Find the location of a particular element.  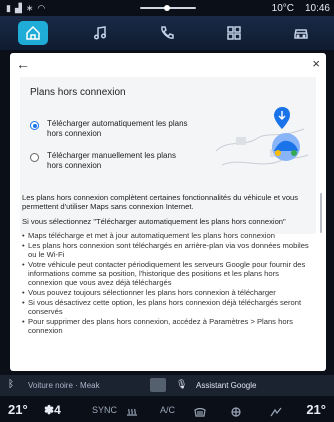

rear-defrost-button is located at coordinates (132, 410).